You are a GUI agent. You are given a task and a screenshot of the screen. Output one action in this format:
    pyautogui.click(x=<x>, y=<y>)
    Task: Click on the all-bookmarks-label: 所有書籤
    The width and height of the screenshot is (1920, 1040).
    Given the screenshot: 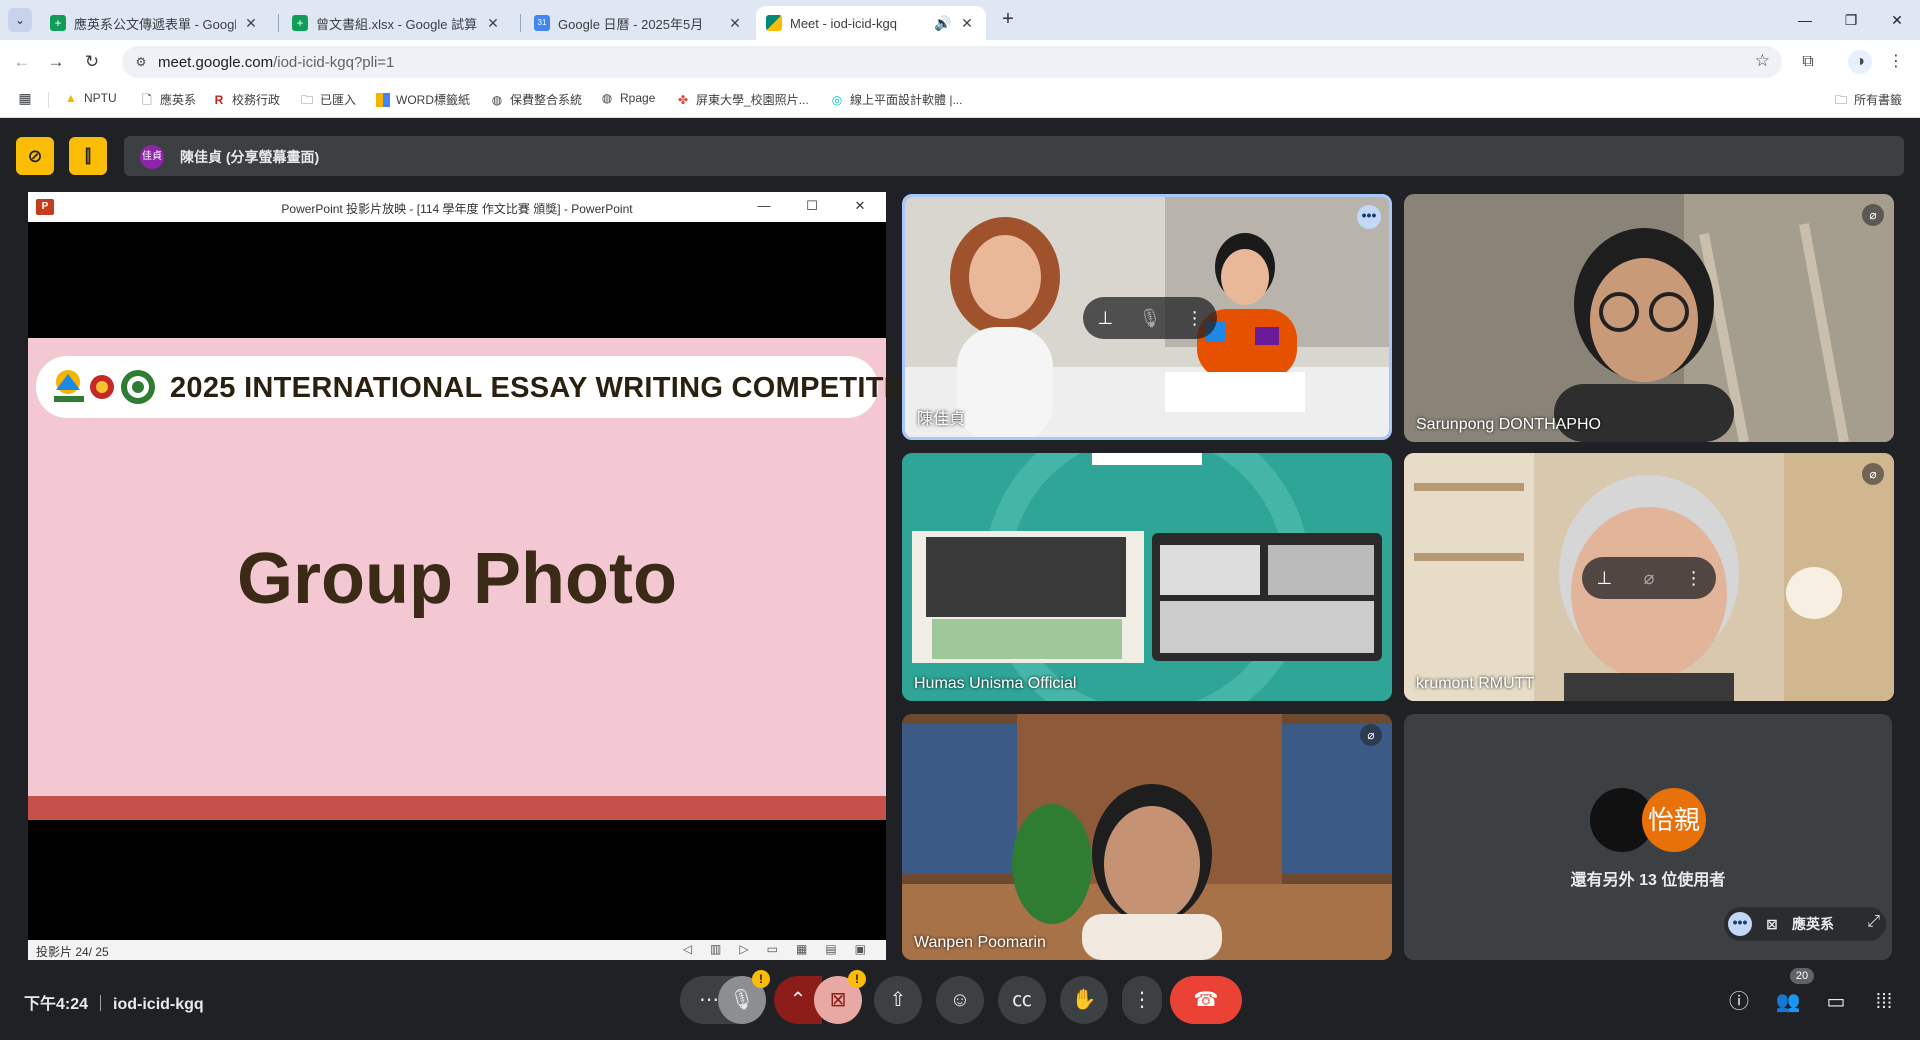 What is the action you would take?
    pyautogui.click(x=1878, y=100)
    